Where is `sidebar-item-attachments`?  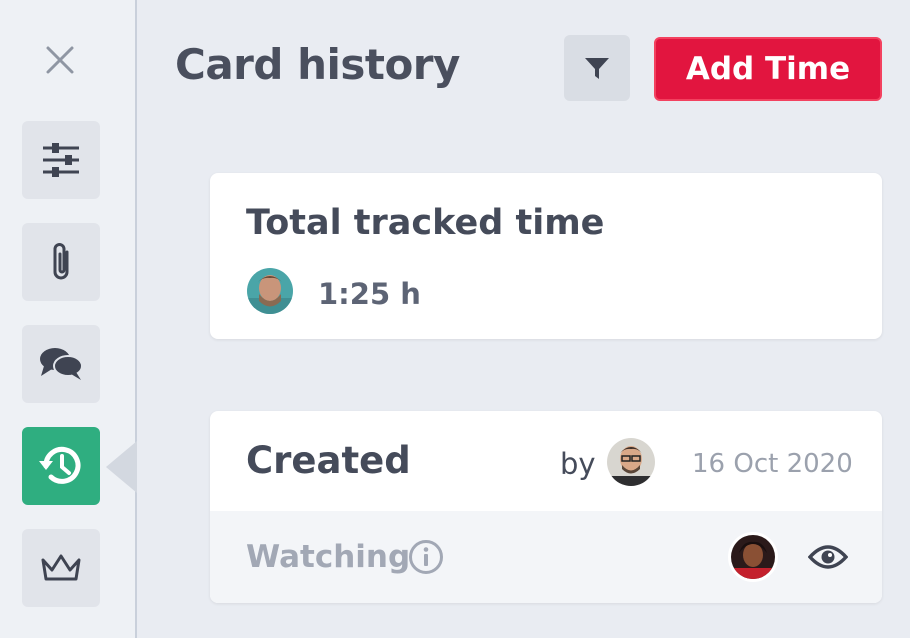 sidebar-item-attachments is located at coordinates (61, 262).